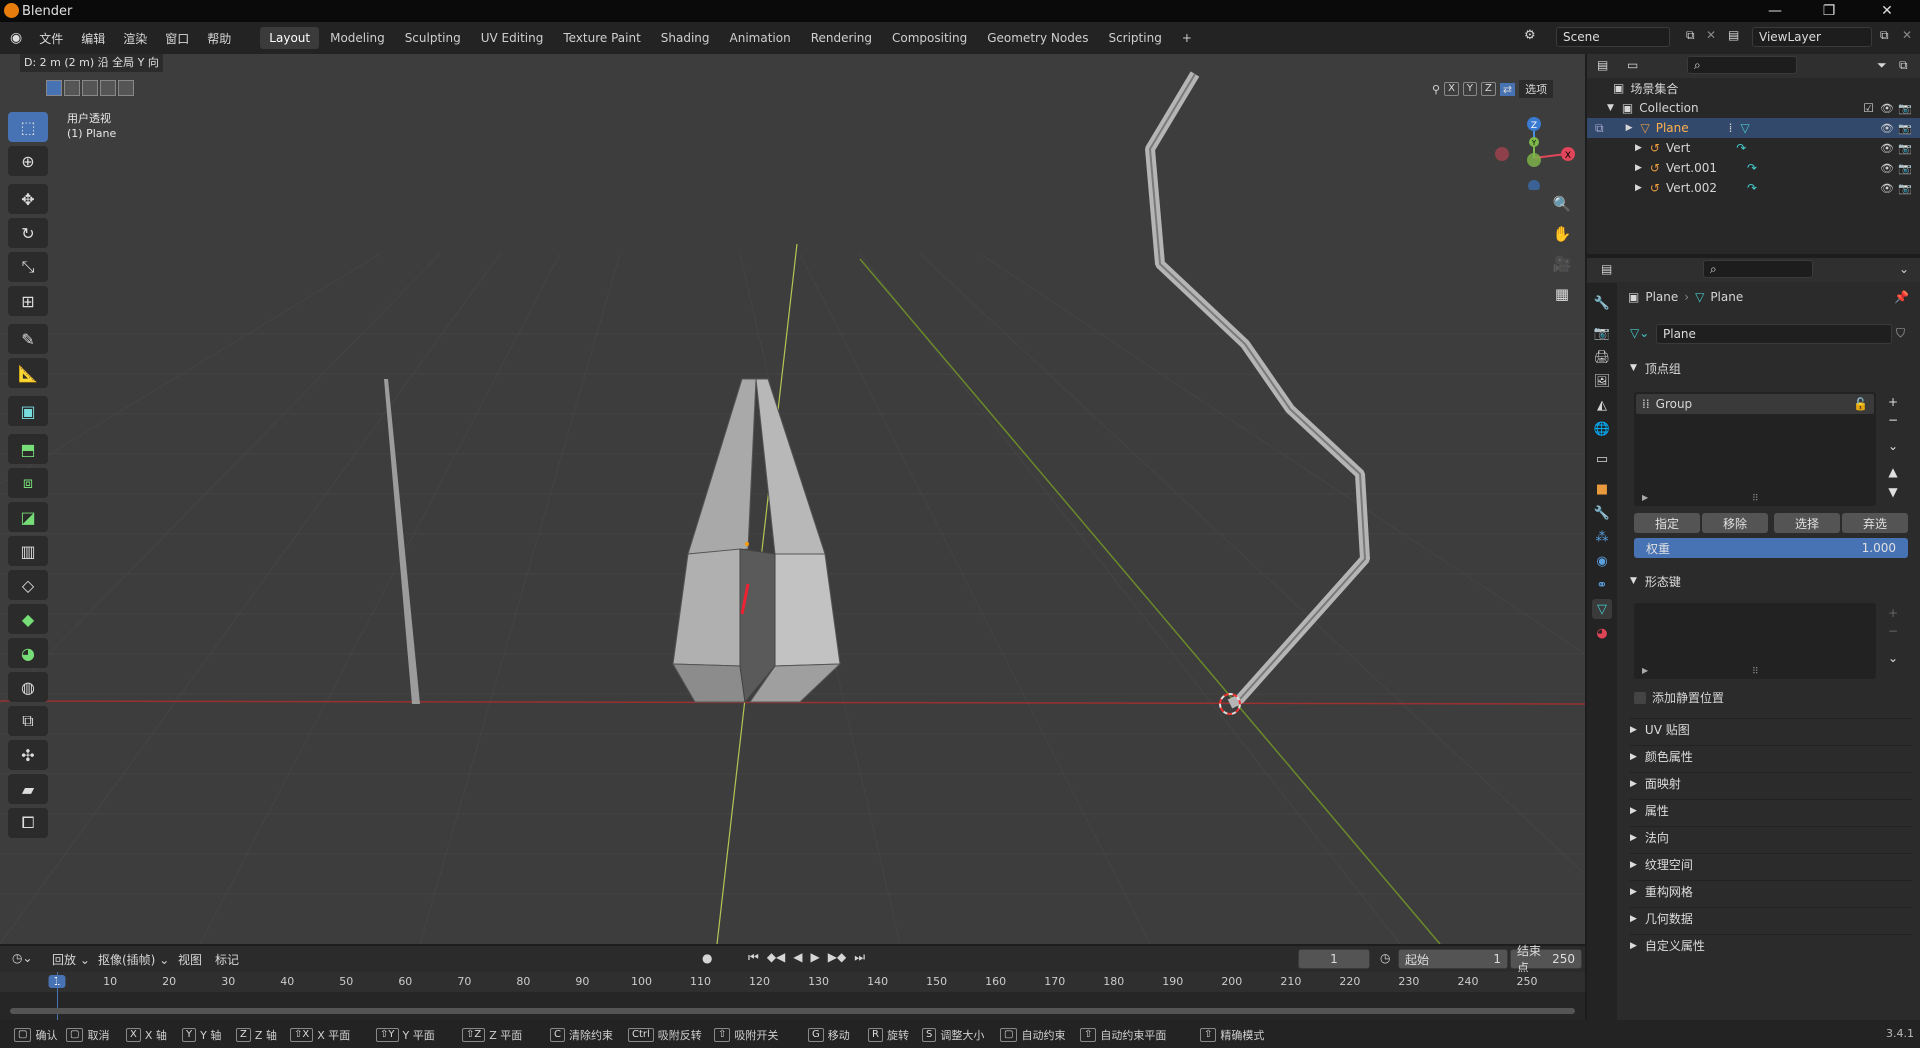 This screenshot has height=1048, width=1920. Describe the element at coordinates (28, 687) in the screenshot. I see `smooth-tool-icon: ◍` at that location.